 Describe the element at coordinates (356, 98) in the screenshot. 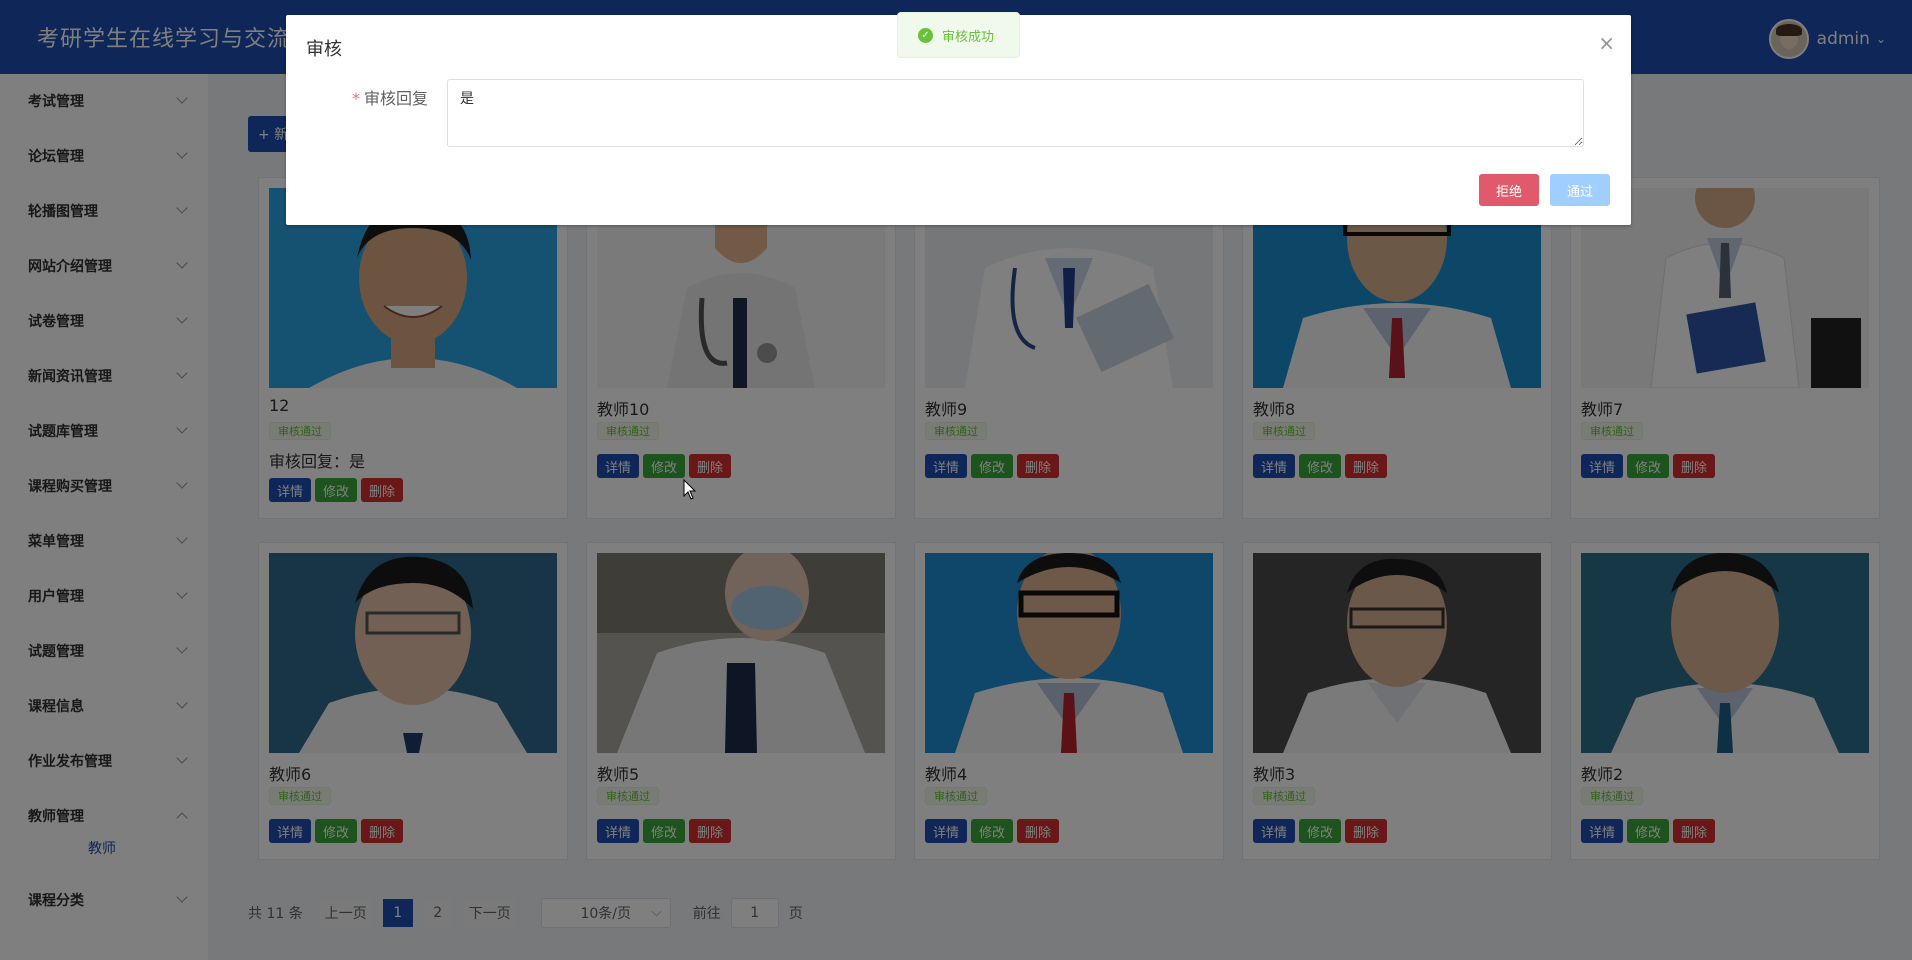

I see `required-asterisk: *` at that location.